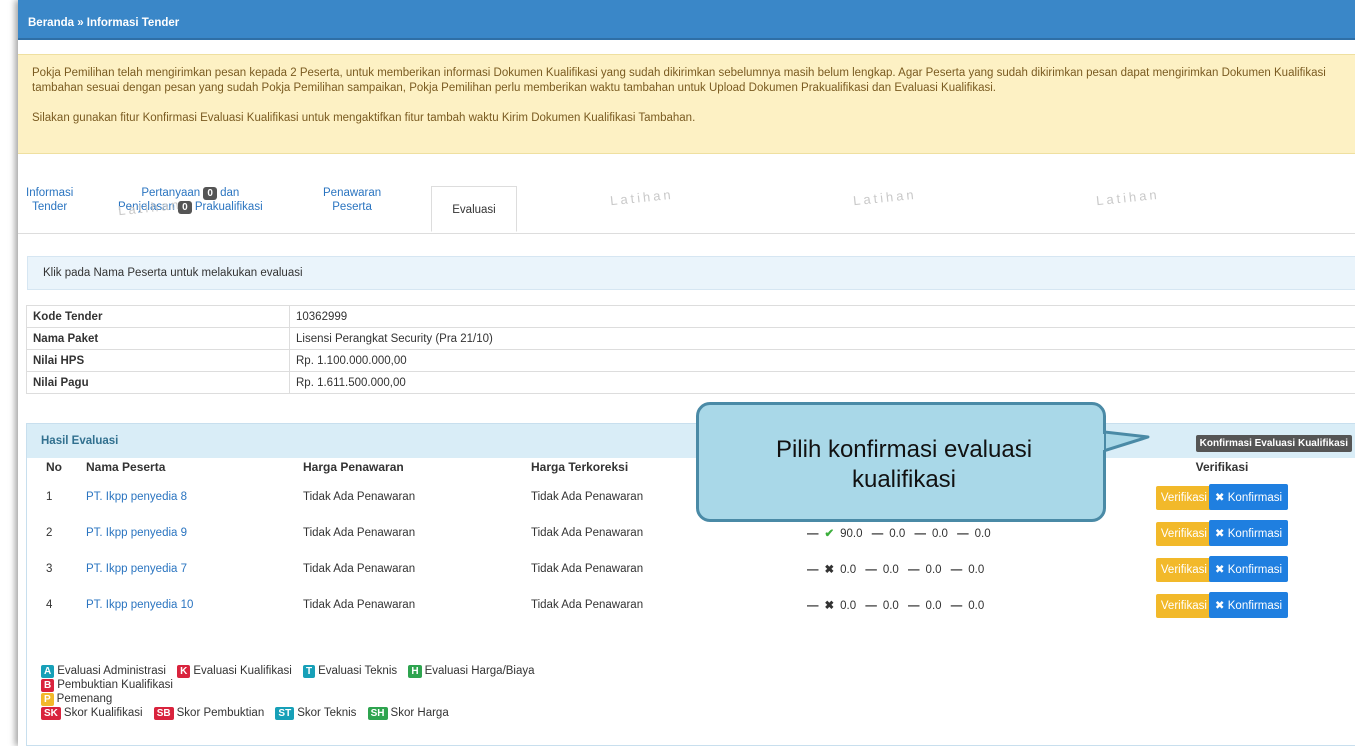 The height and width of the screenshot is (746, 1355). Describe the element at coordinates (115, 685) in the screenshot. I see `legend-label: Pembuktian Kualifikasi` at that location.